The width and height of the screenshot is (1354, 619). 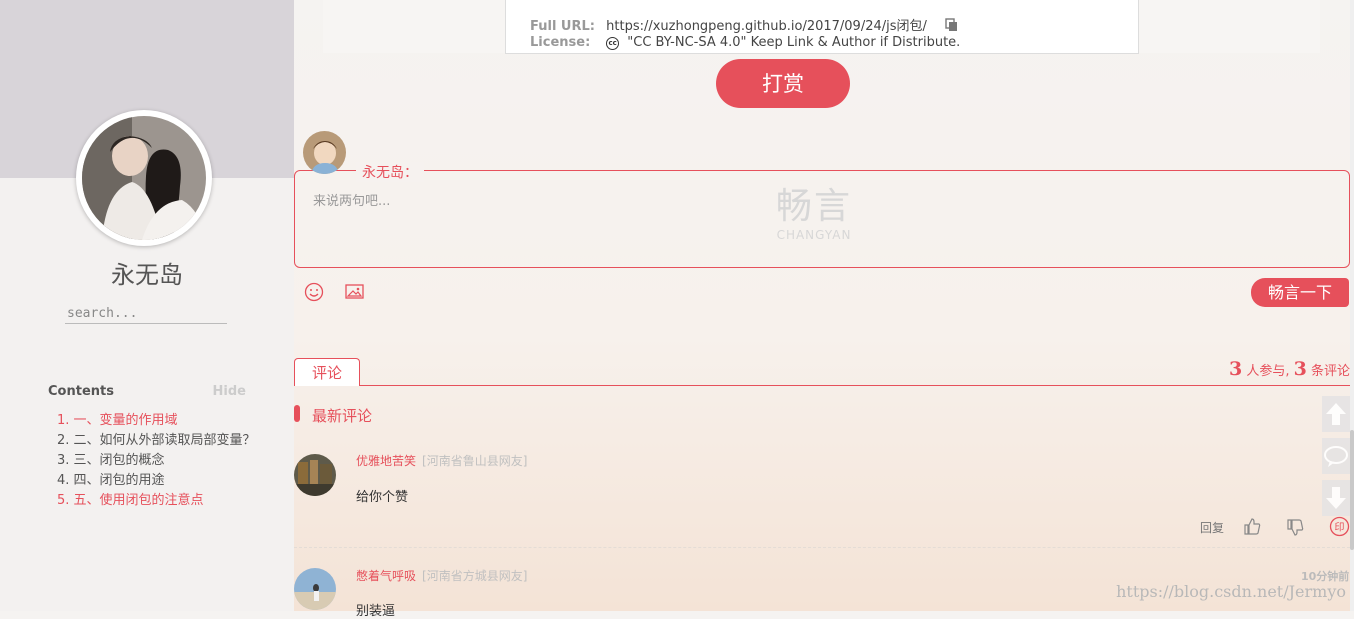 What do you see at coordinates (382, 497) in the screenshot?
I see `comment-text: 给你个赞` at bounding box center [382, 497].